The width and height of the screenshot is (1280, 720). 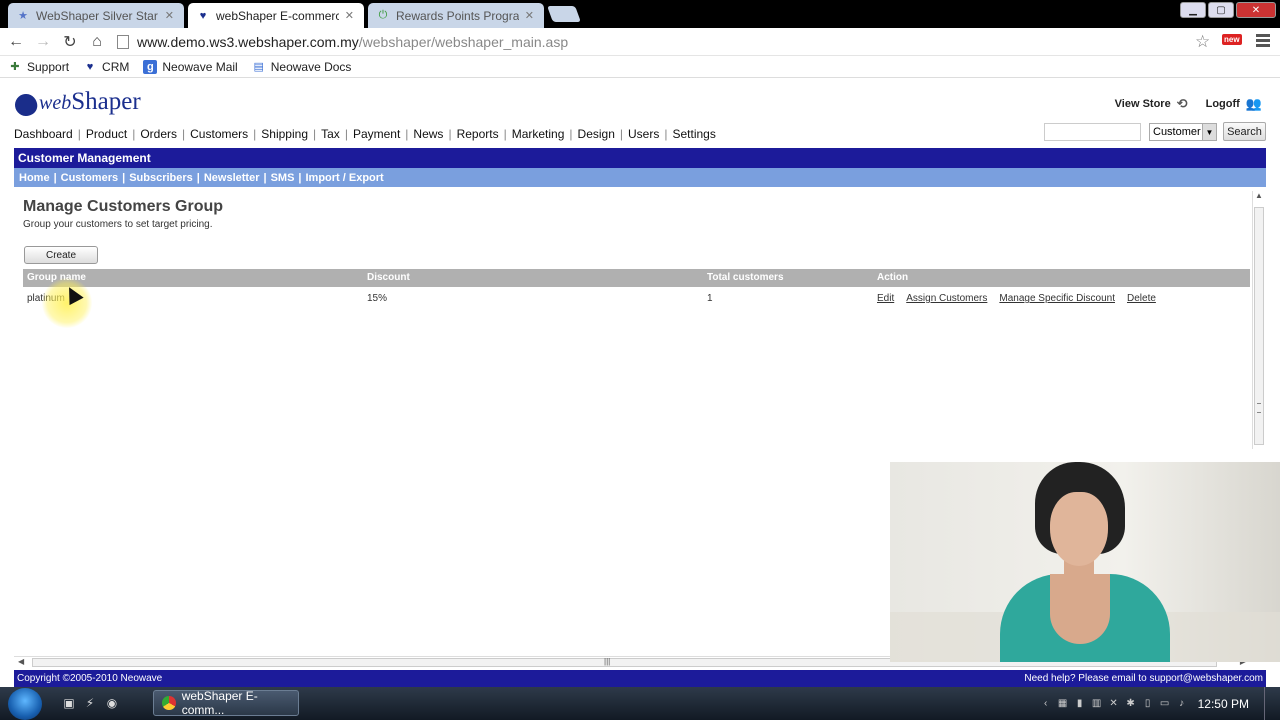 I want to click on view-store-icon: ⟲, so click(x=1182, y=104).